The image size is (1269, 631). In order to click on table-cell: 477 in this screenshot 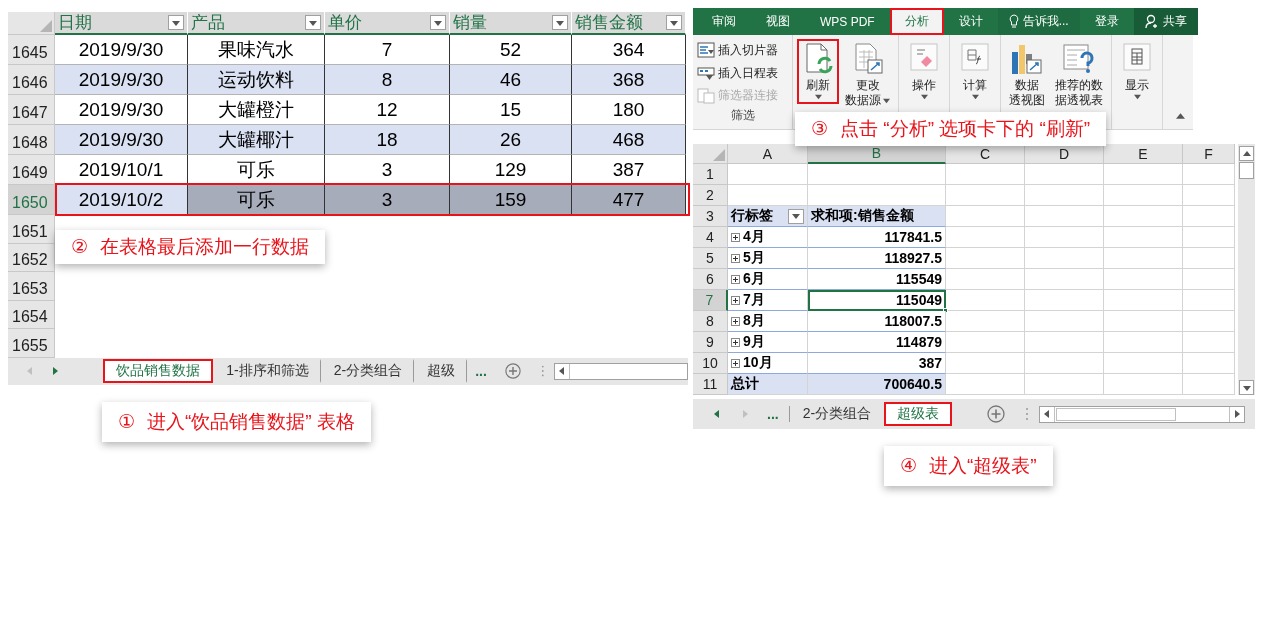, I will do `click(629, 200)`.